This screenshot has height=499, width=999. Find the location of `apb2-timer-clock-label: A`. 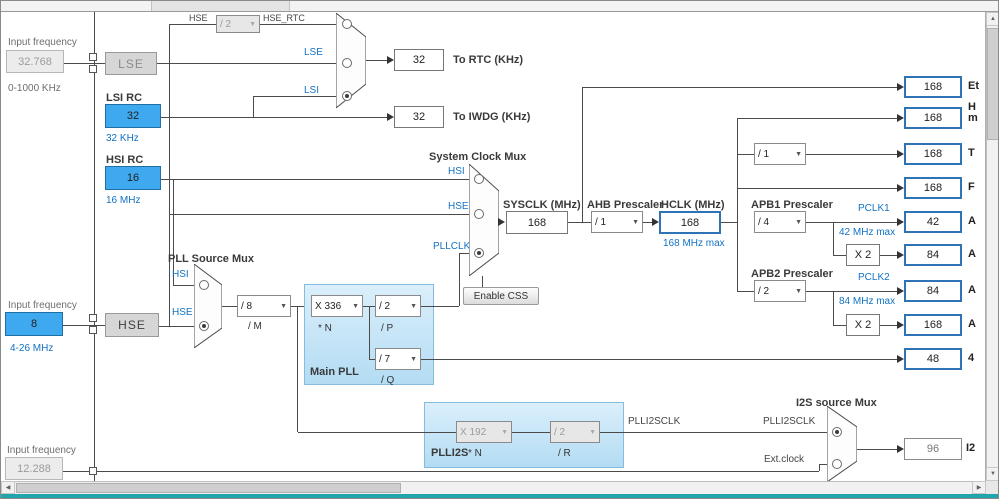

apb2-timer-clock-label: A is located at coordinates (972, 324).